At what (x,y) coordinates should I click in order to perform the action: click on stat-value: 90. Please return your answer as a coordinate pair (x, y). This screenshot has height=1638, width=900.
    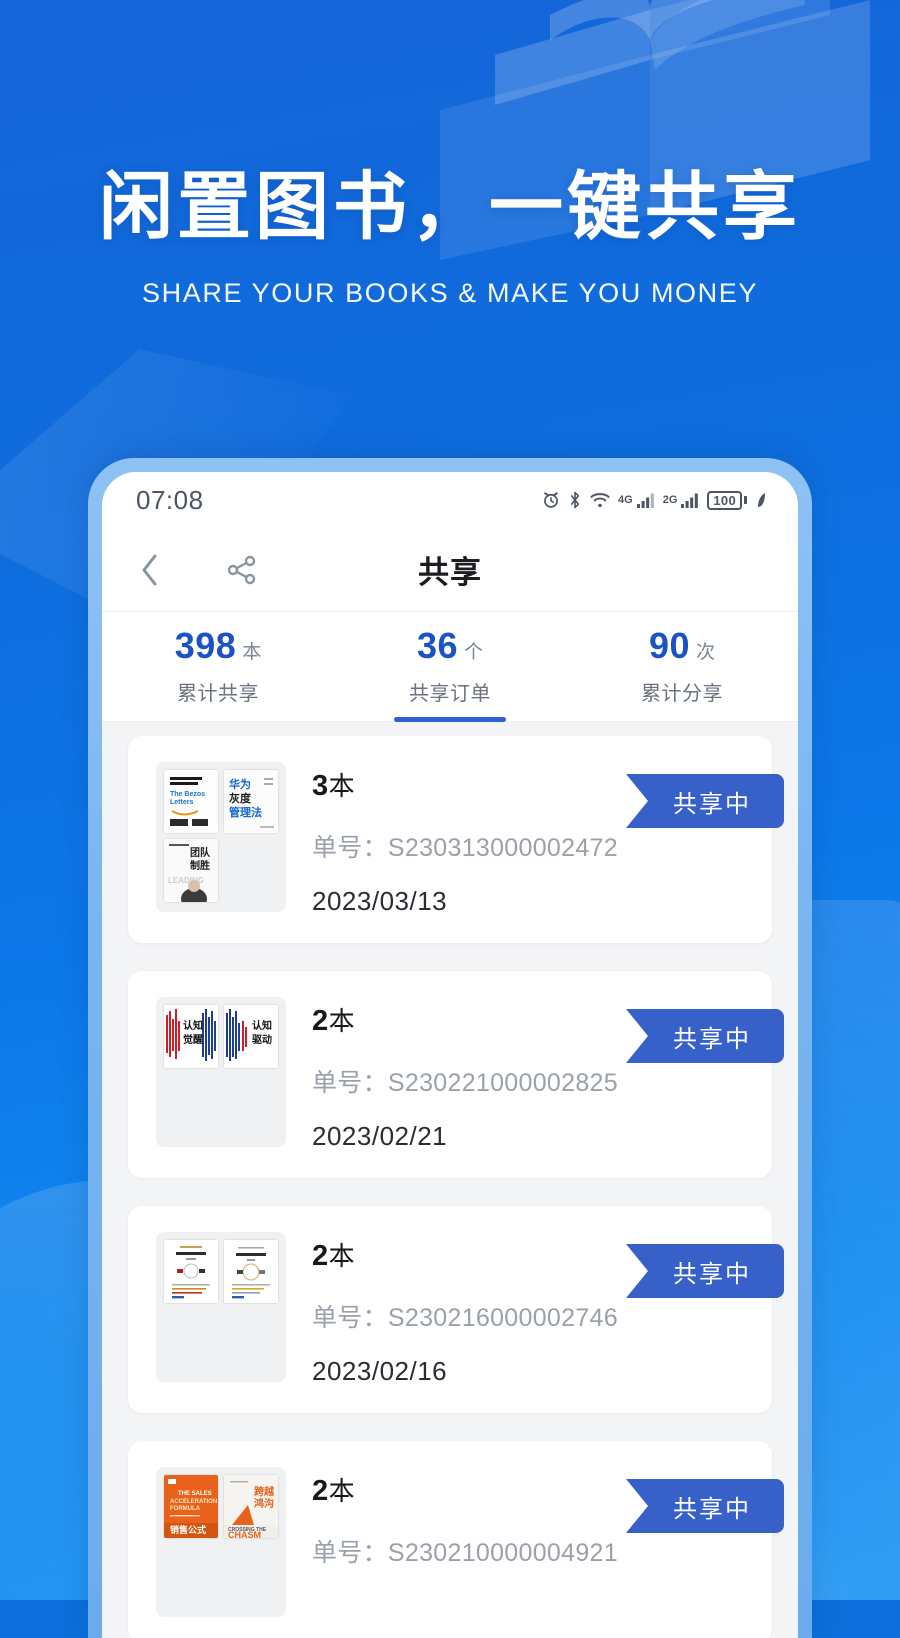
    Looking at the image, I should click on (669, 645).